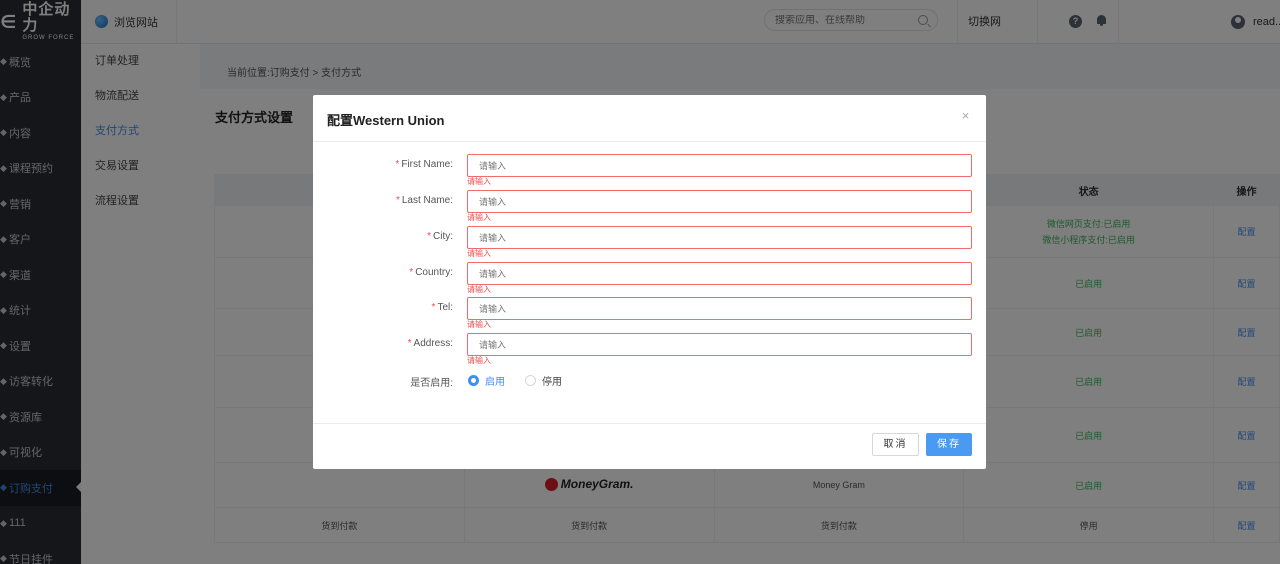 Image resolution: width=1280 pixels, height=564 pixels. I want to click on last-name-field, so click(719, 201).